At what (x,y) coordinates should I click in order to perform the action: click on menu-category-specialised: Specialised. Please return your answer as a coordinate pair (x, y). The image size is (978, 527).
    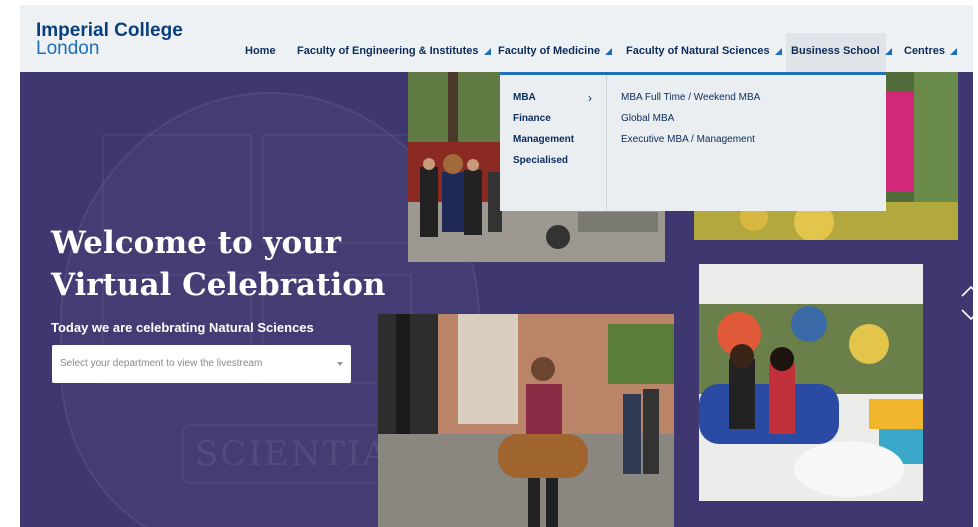
    Looking at the image, I should click on (540, 160).